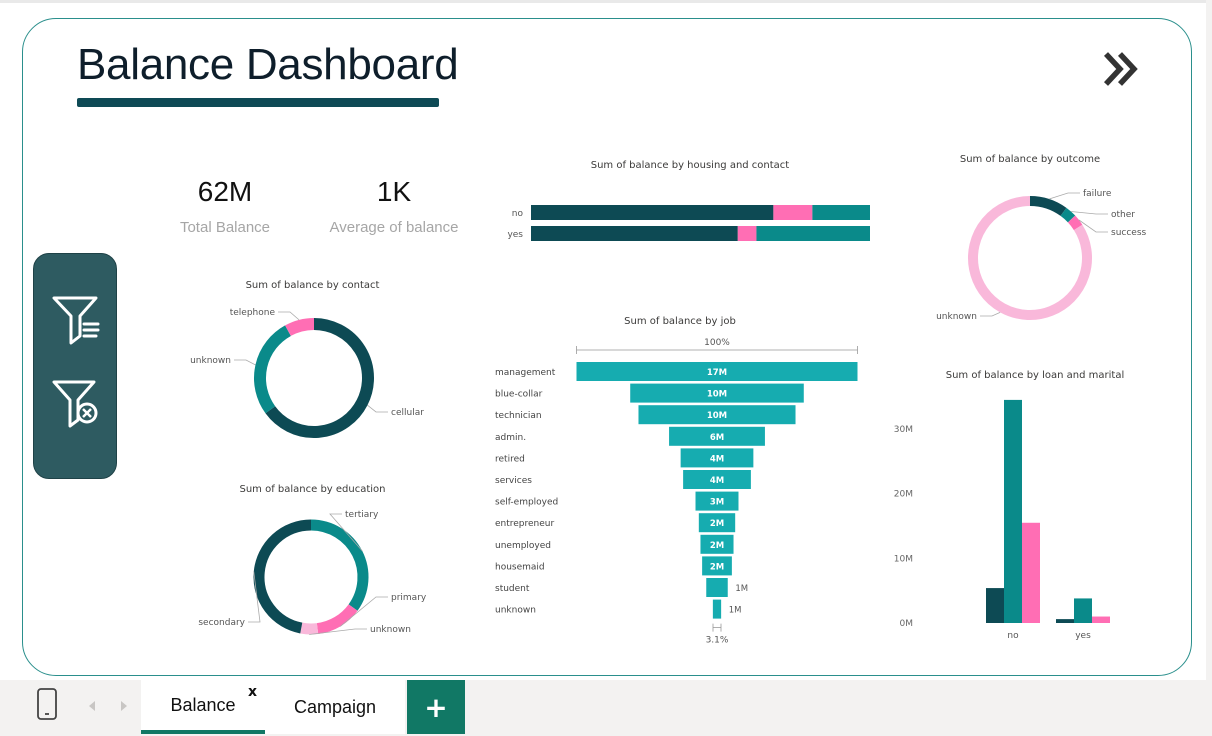 Image resolution: width=1212 pixels, height=736 pixels. What do you see at coordinates (1083, 636) in the screenshot?
I see `loan-x-tick-label: yes` at bounding box center [1083, 636].